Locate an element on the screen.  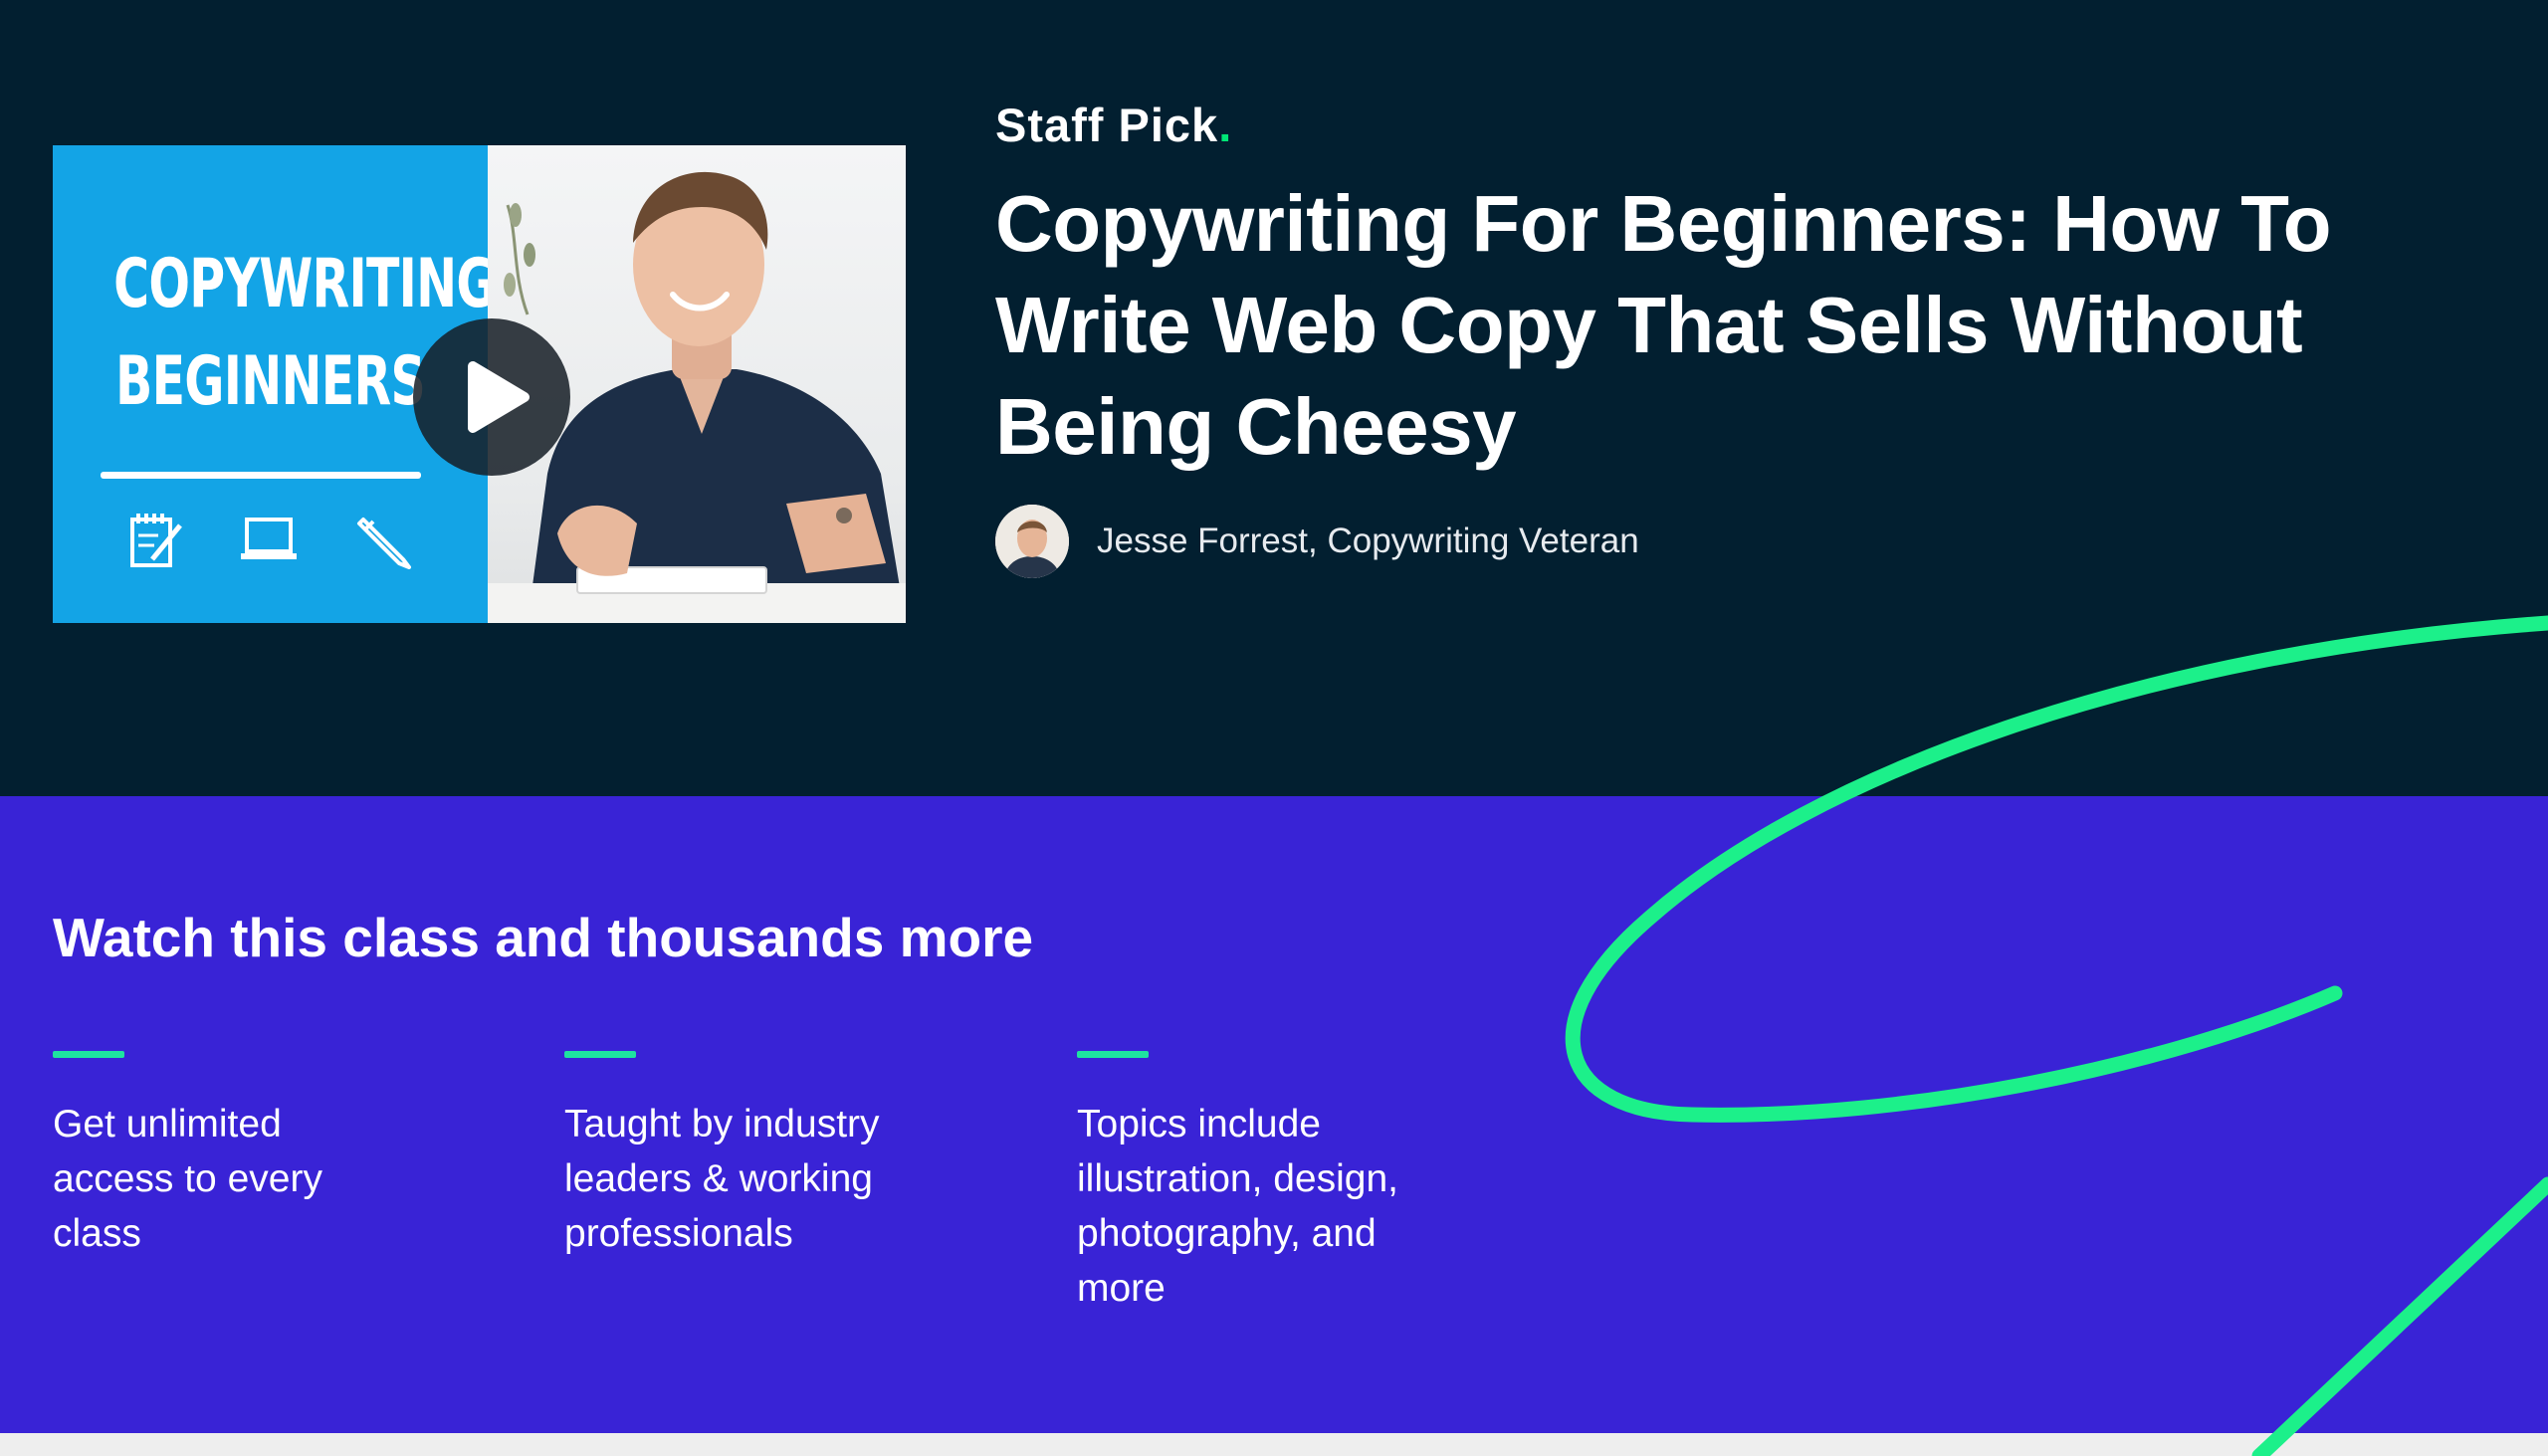
teacher-name: Jesse Forrest, Copywriting Veteran is located at coordinates (1368, 540).